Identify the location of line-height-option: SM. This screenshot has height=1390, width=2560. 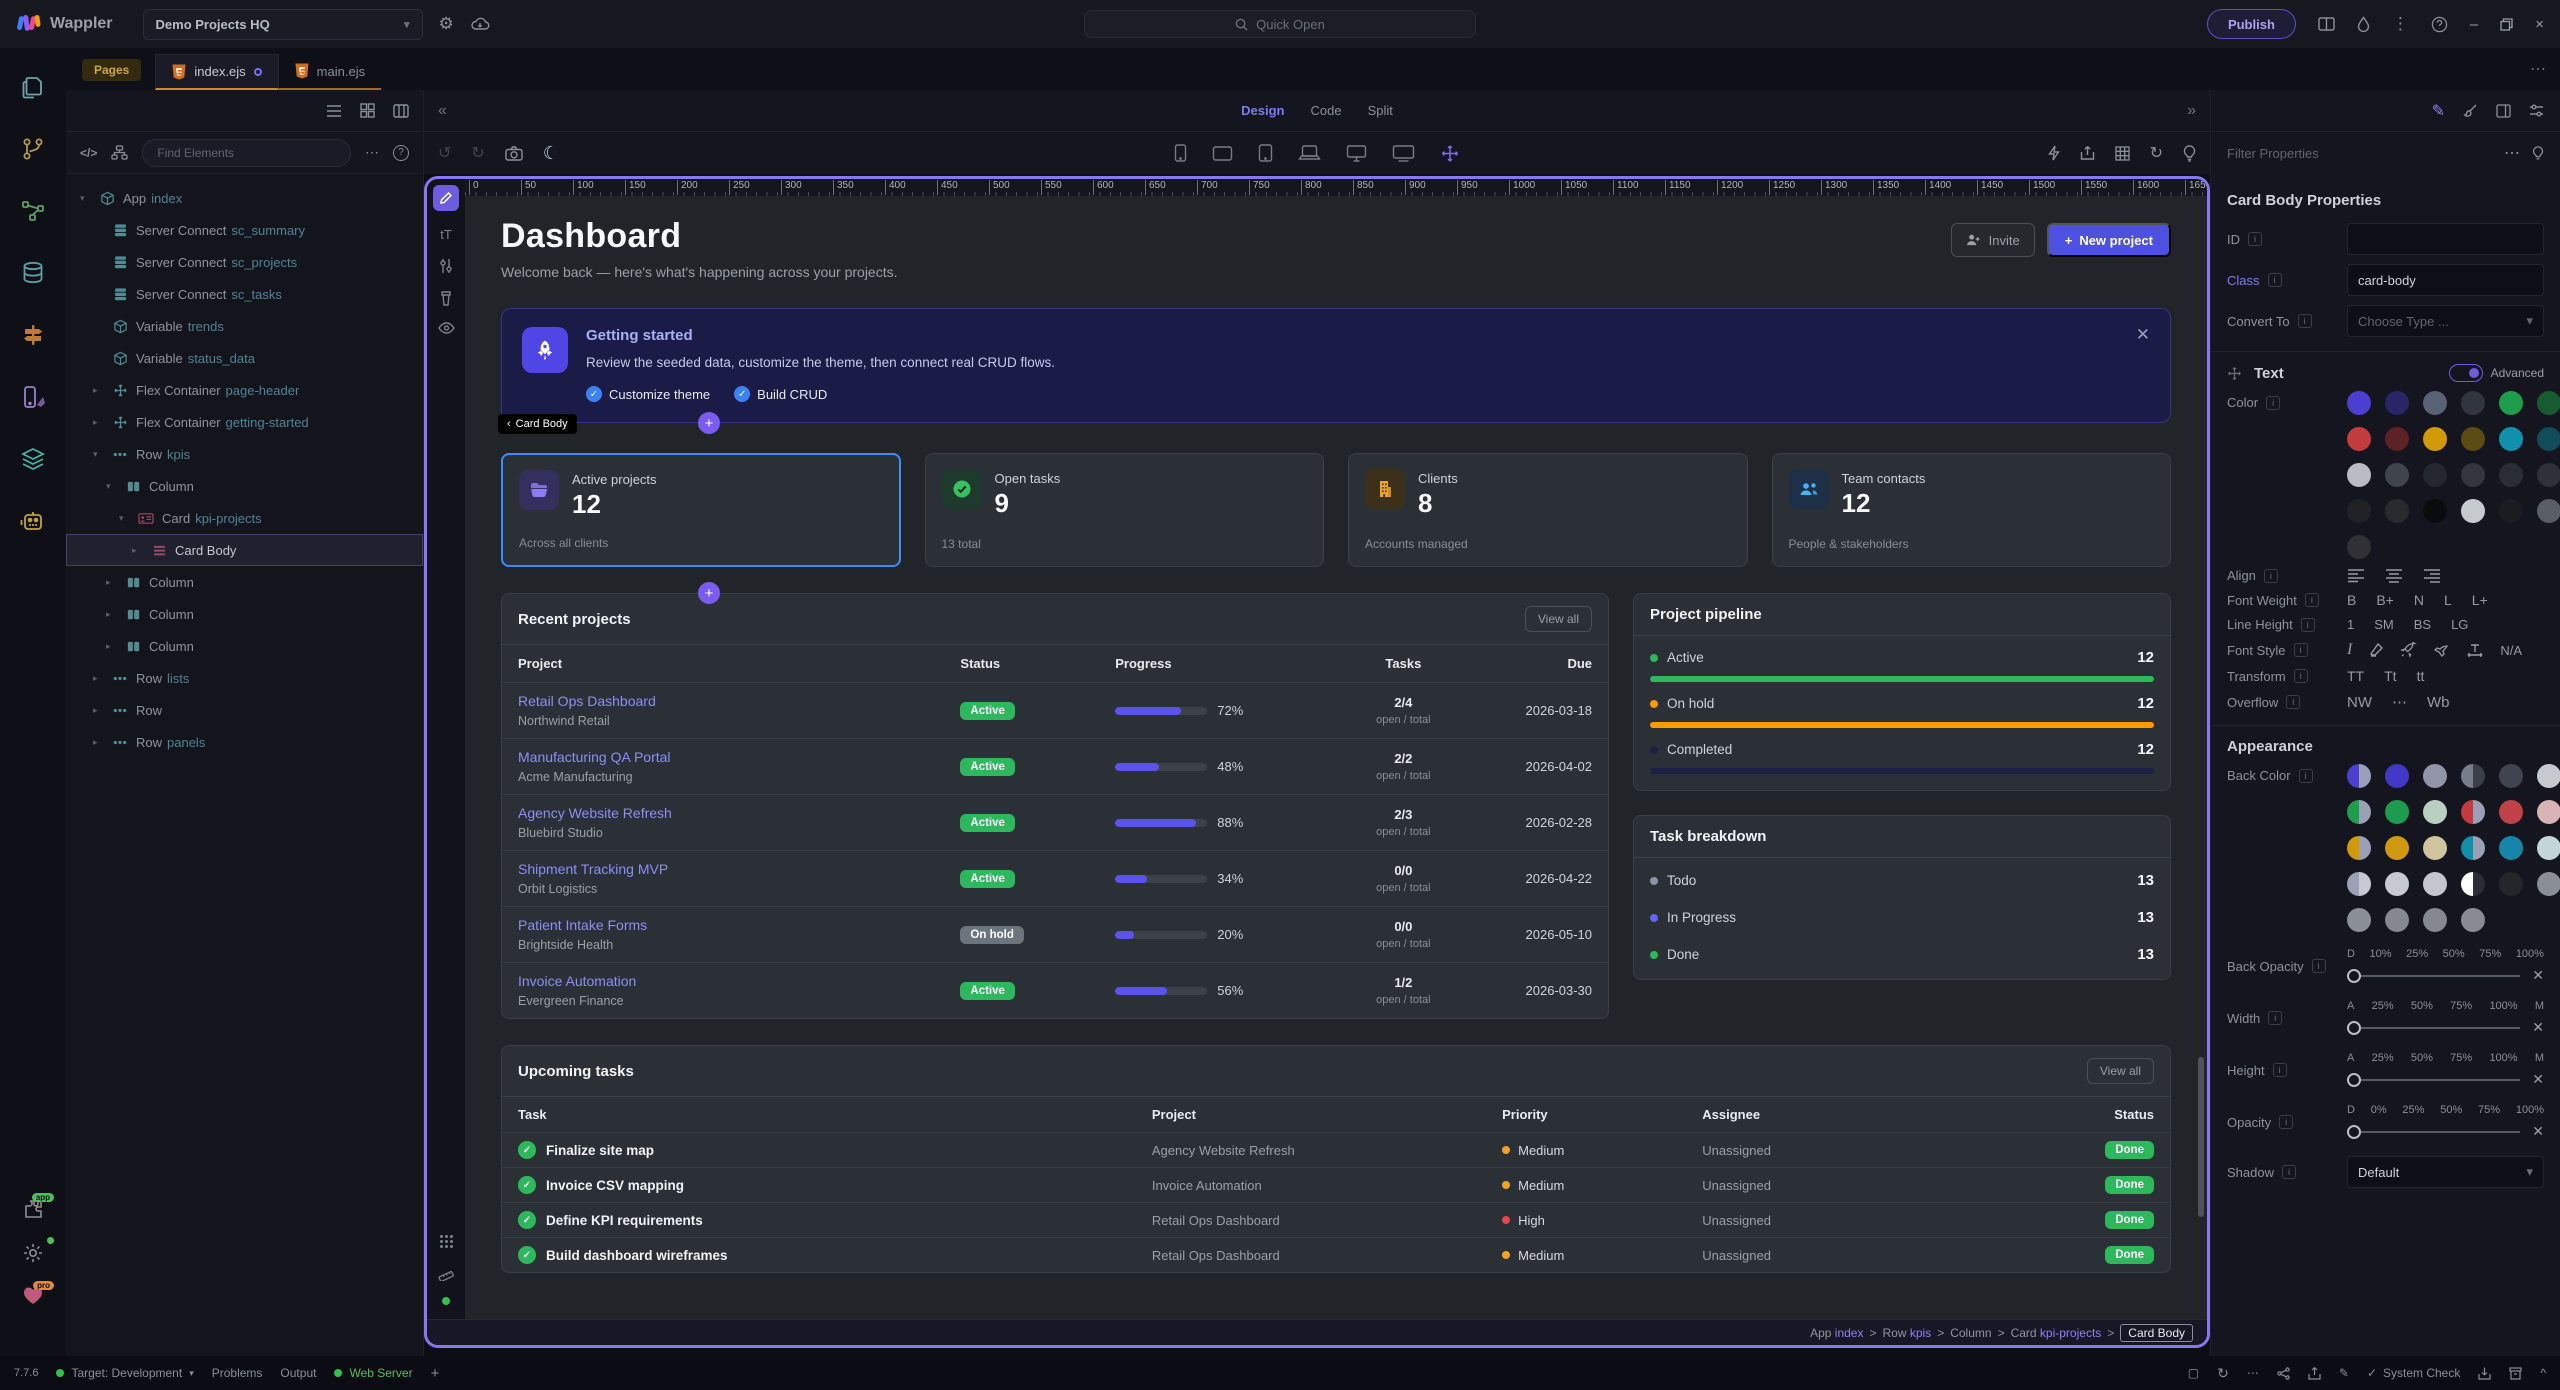
(2384, 624).